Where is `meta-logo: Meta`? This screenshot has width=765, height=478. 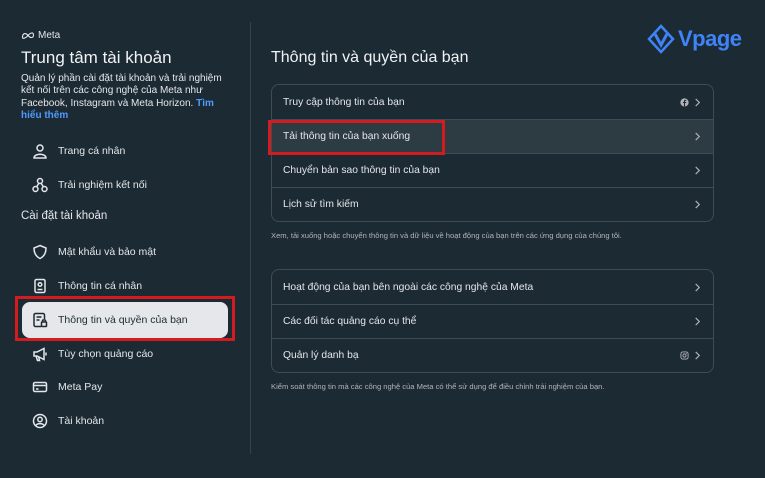
meta-logo: Meta is located at coordinates (40, 35).